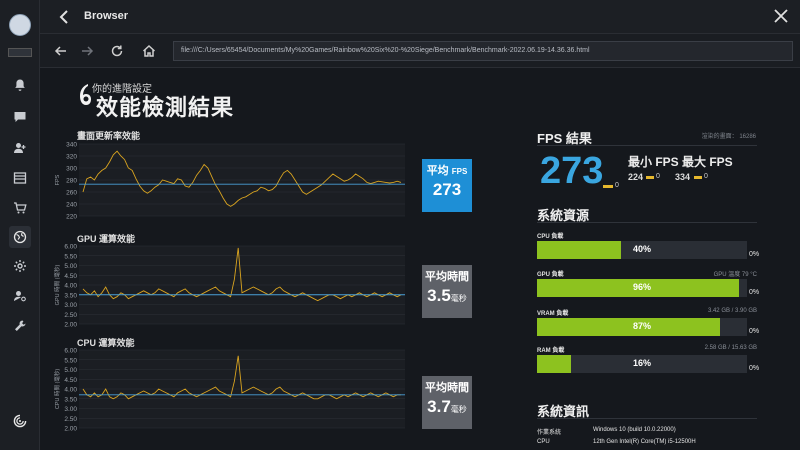 Image resolution: width=800 pixels, height=450 pixels. Describe the element at coordinates (85, 95) in the screenshot. I see `rainbow-six-logo-icon` at that location.